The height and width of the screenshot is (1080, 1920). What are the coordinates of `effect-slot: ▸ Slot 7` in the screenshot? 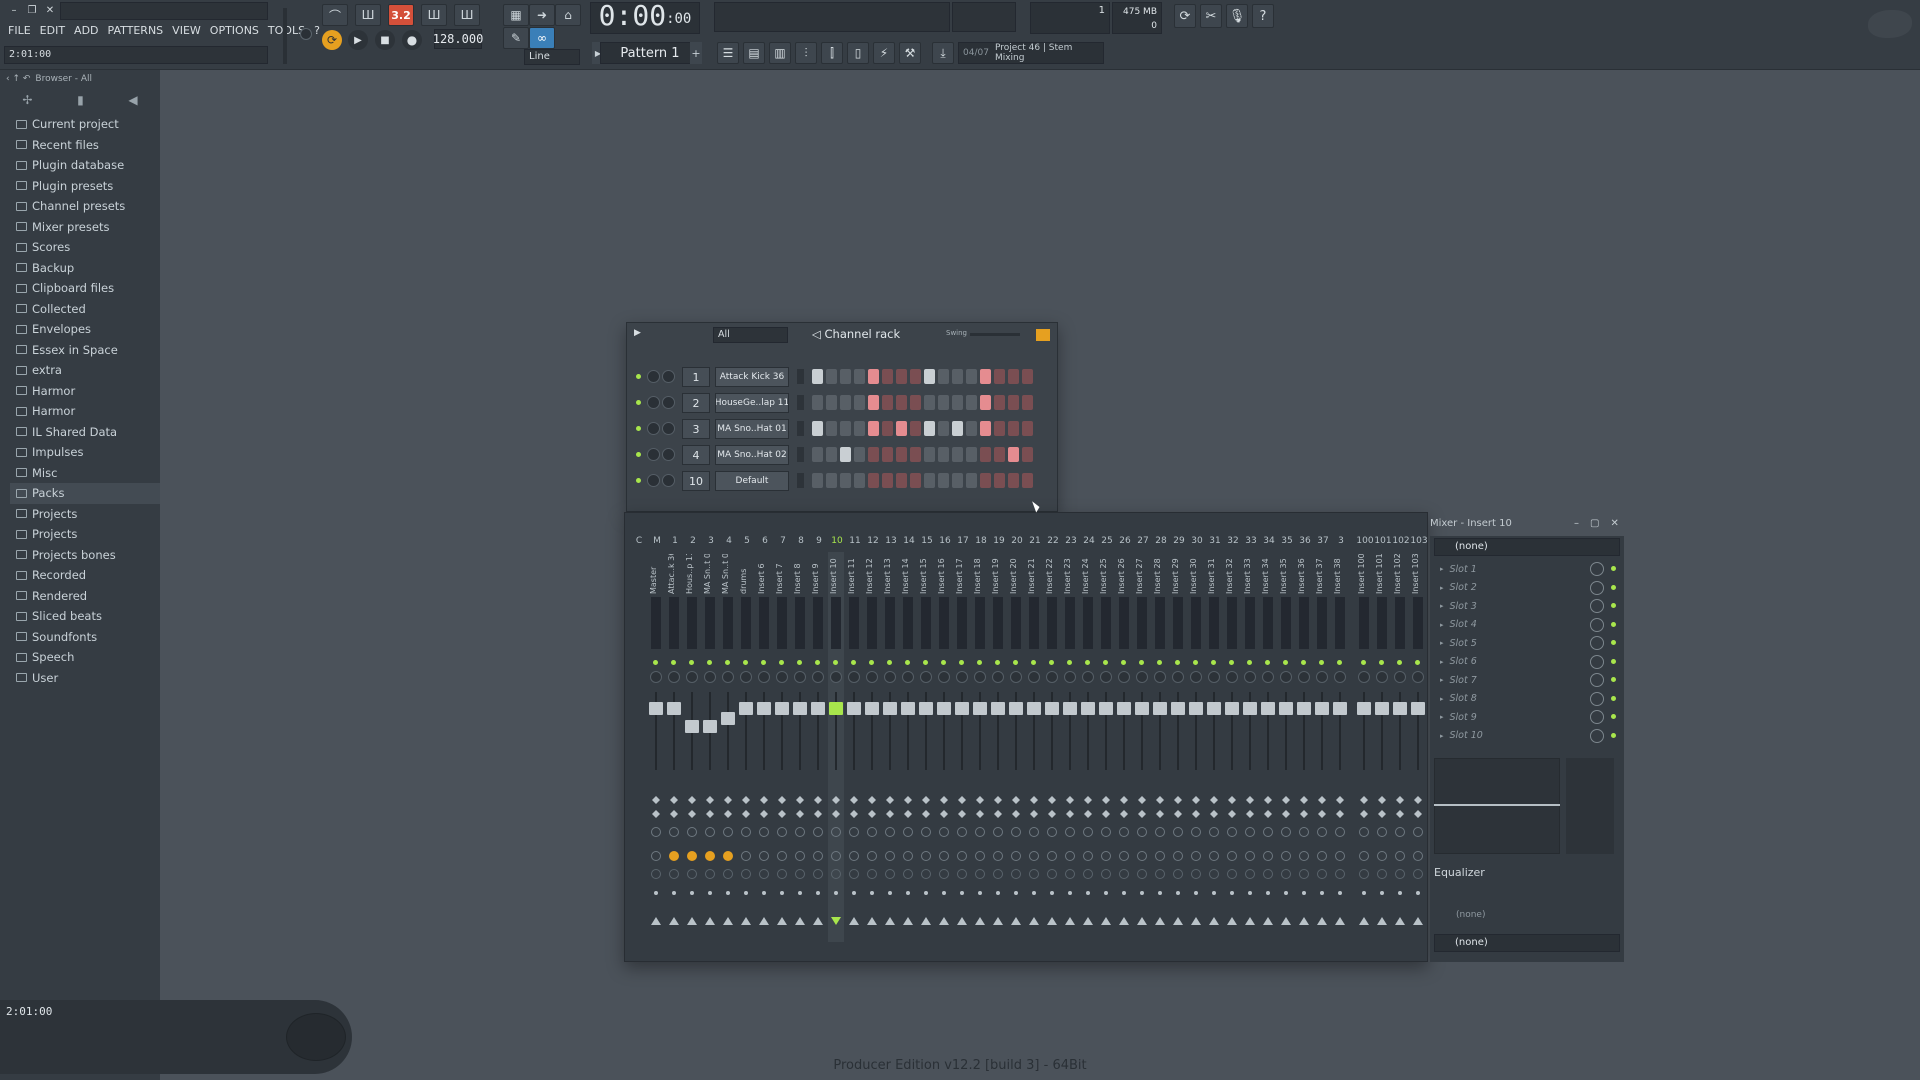 It's located at (1530, 680).